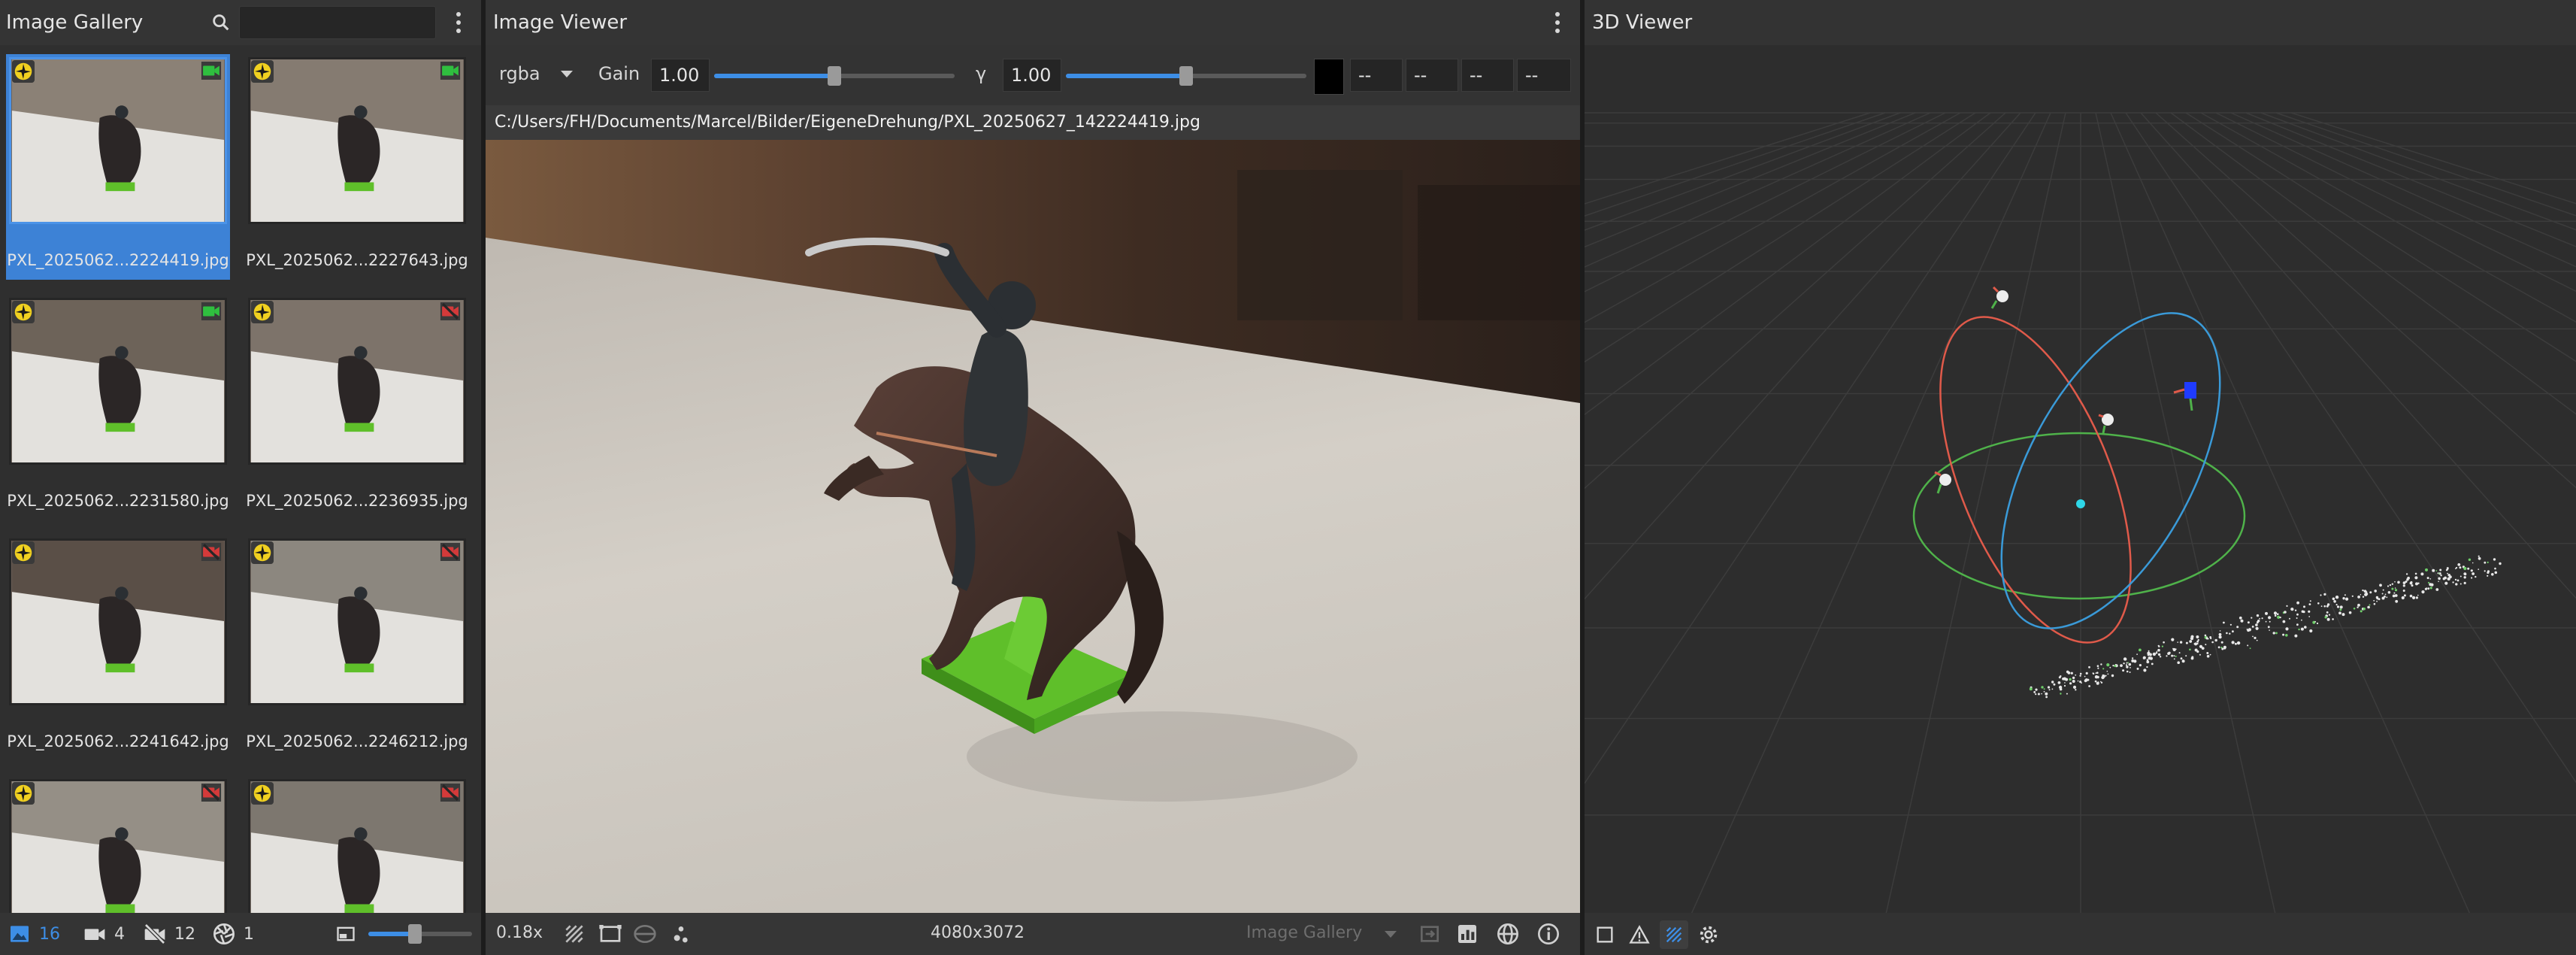 The height and width of the screenshot is (955, 2576). Describe the element at coordinates (1557, 23) in the screenshot. I see `viewer-menu-icon` at that location.